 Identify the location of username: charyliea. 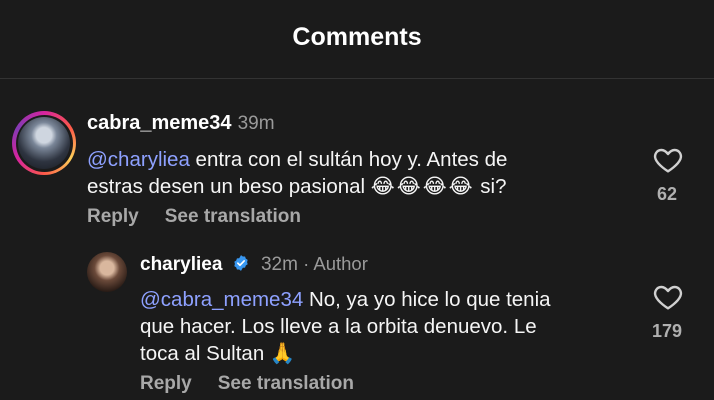
(181, 264).